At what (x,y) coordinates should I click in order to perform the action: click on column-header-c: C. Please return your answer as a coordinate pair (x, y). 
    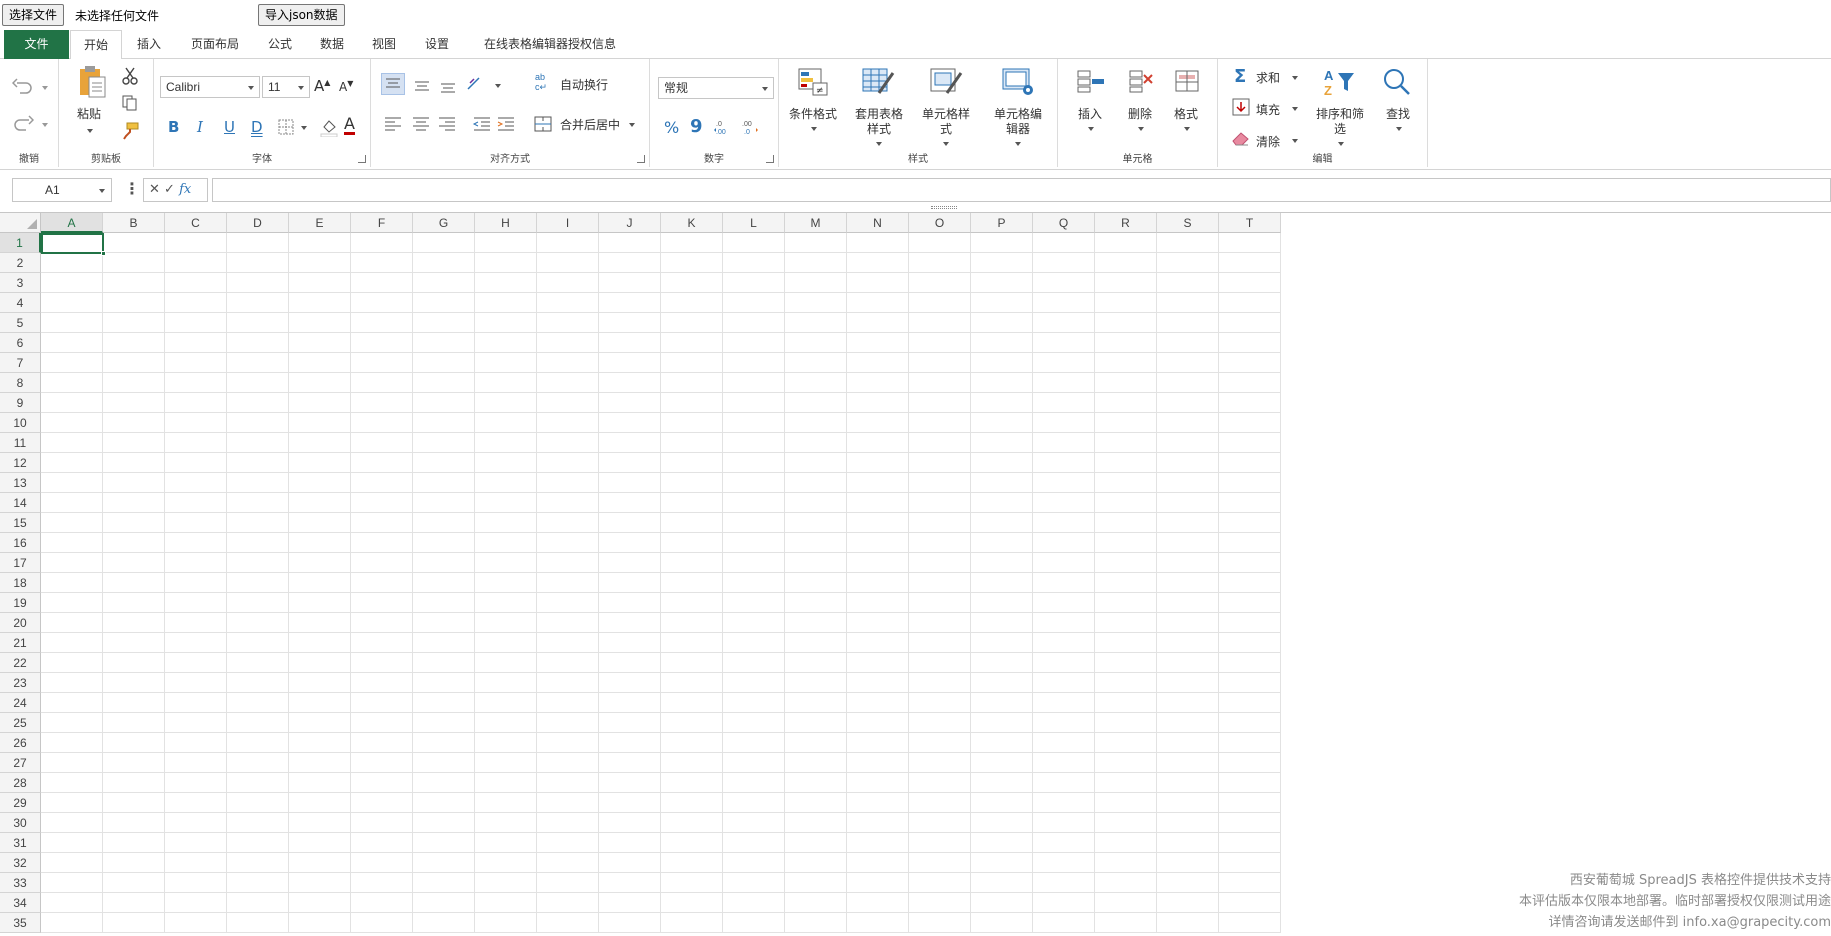
    Looking at the image, I should click on (196, 223).